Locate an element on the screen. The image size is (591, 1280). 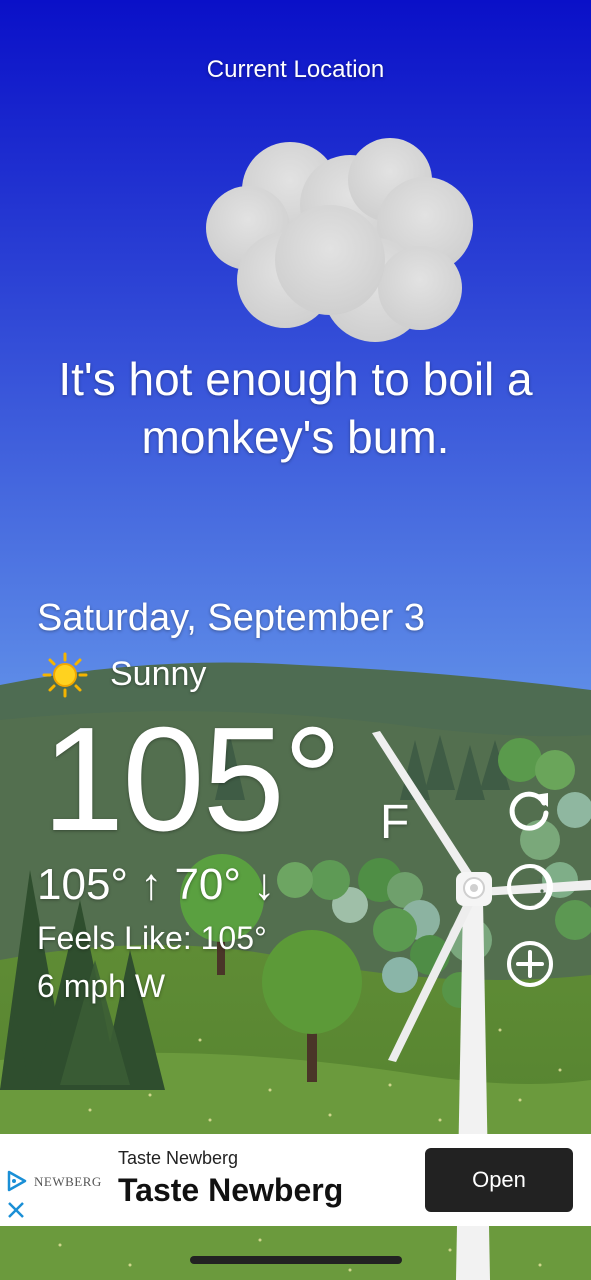
ad-open-button: Open is located at coordinates (499, 1180).